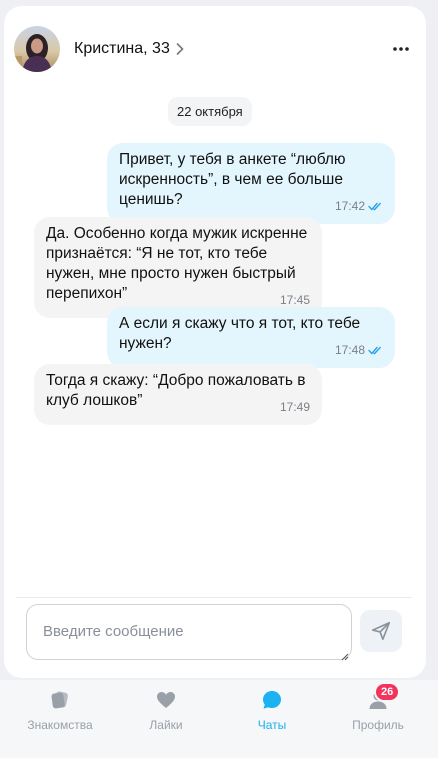 This screenshot has width=438, height=758. What do you see at coordinates (349, 206) in the screenshot?
I see `message-time: 17:42` at bounding box center [349, 206].